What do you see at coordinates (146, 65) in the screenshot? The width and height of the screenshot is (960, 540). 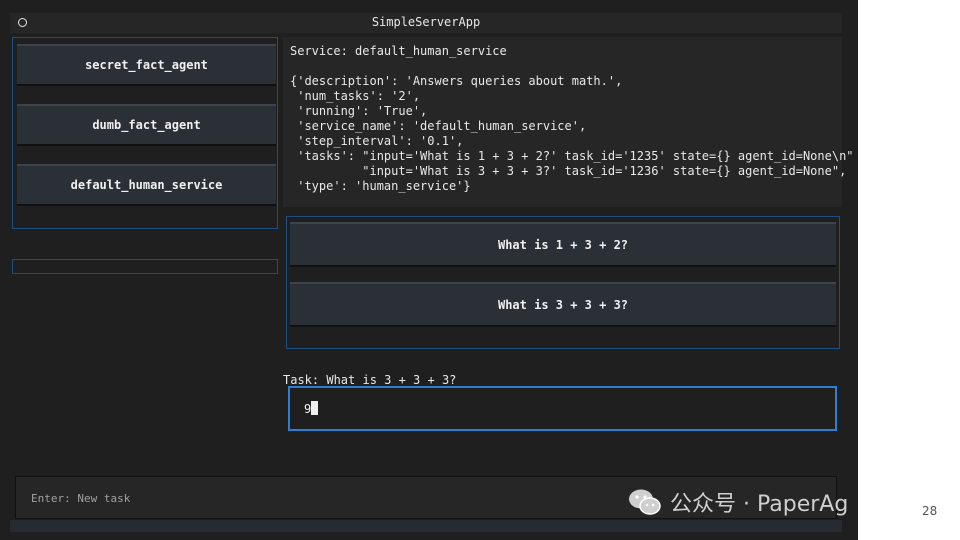 I see `agent-button-secret-fact: secret_fact_agent` at bounding box center [146, 65].